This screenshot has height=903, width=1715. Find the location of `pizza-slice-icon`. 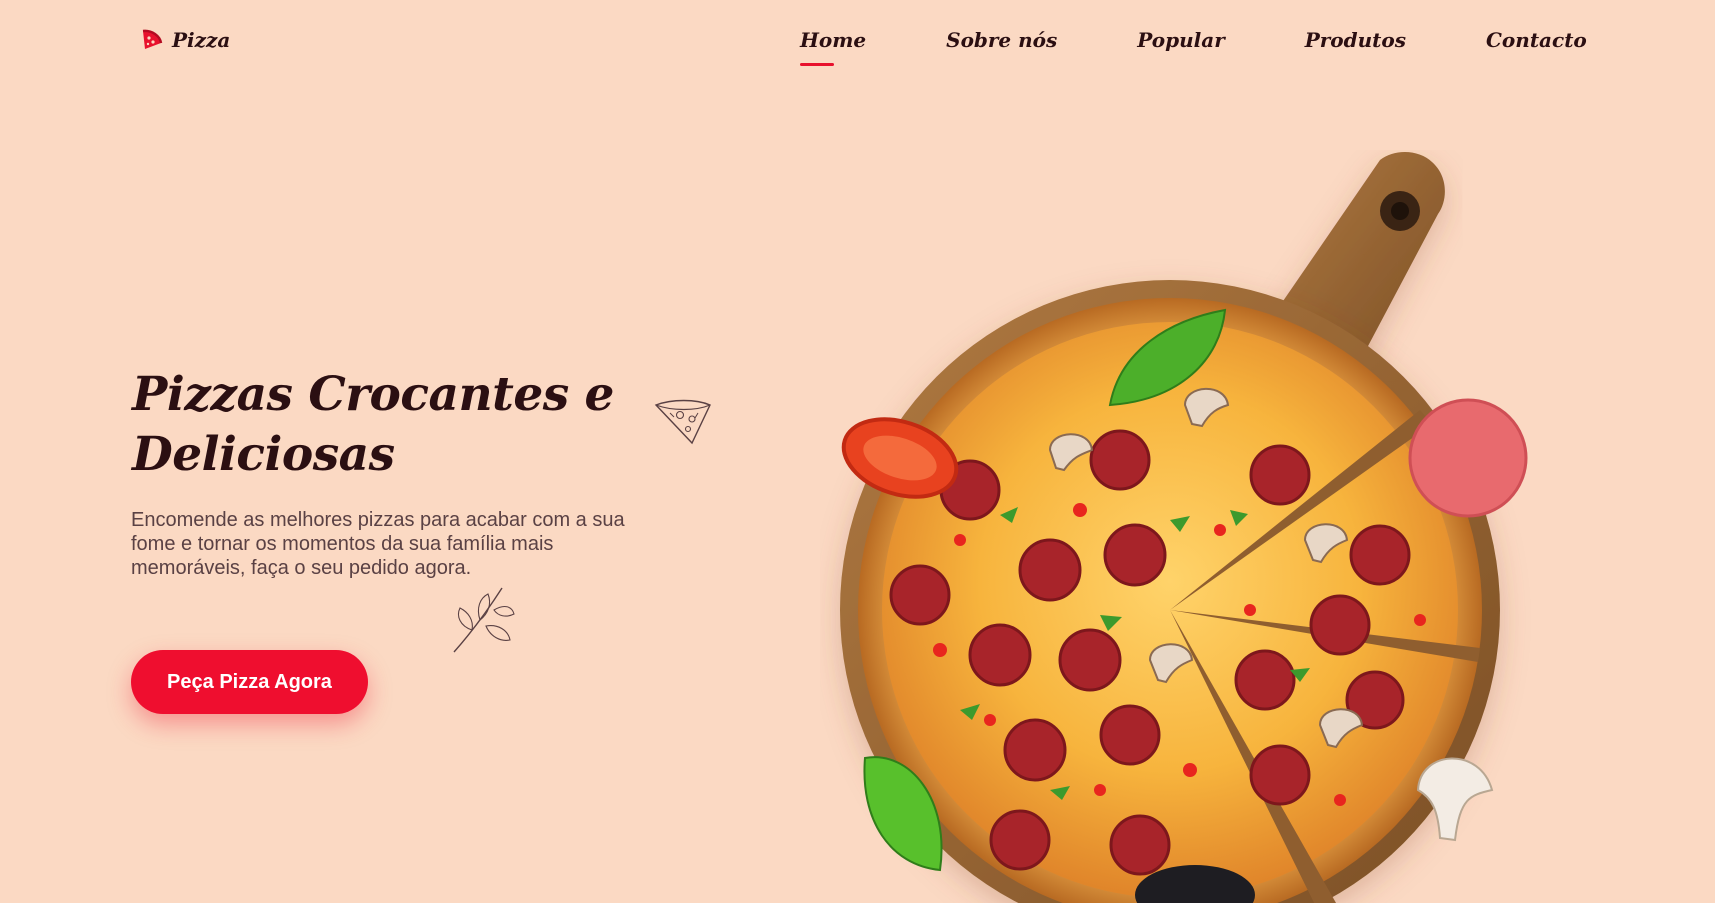

pizza-slice-icon is located at coordinates (152, 39).